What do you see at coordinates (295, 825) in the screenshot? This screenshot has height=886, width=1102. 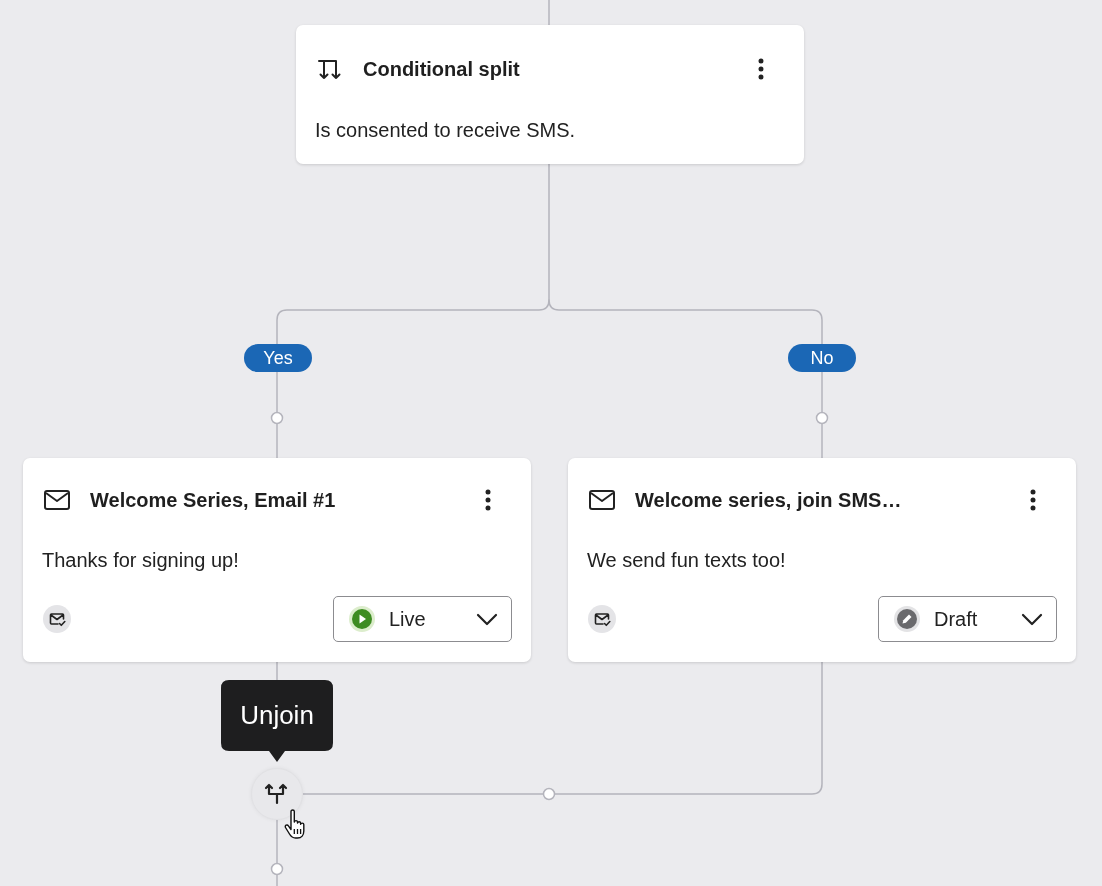 I see `hand-pointer-icon` at bounding box center [295, 825].